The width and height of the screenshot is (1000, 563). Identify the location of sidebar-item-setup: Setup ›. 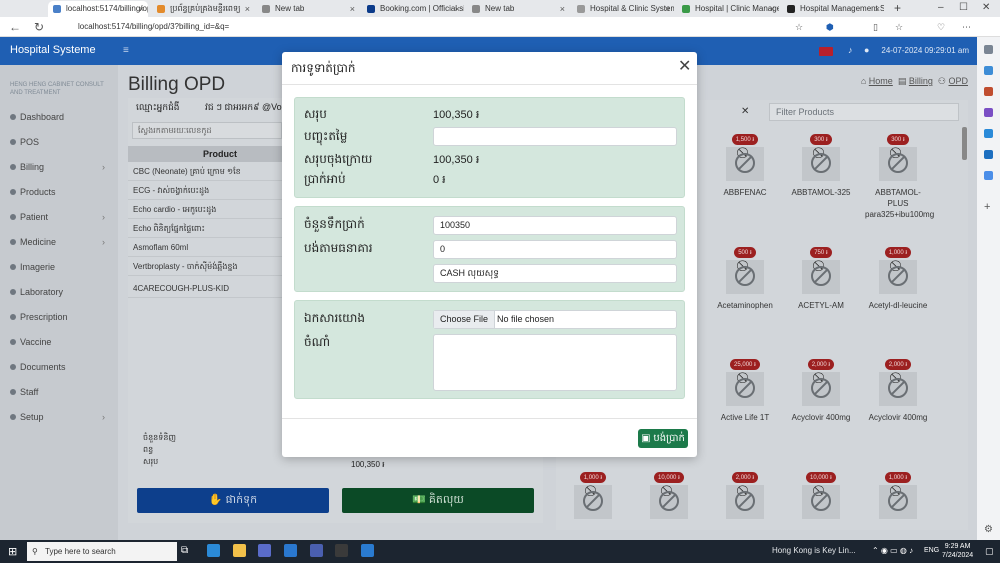
(57, 417).